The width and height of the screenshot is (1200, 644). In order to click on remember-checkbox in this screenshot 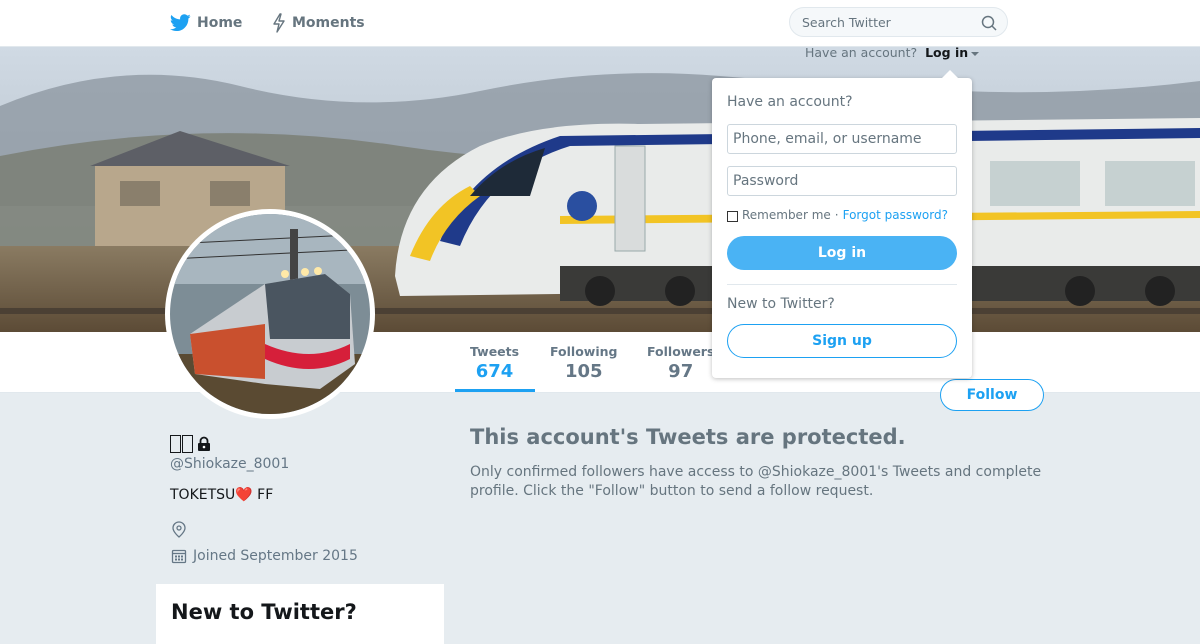, I will do `click(732, 216)`.